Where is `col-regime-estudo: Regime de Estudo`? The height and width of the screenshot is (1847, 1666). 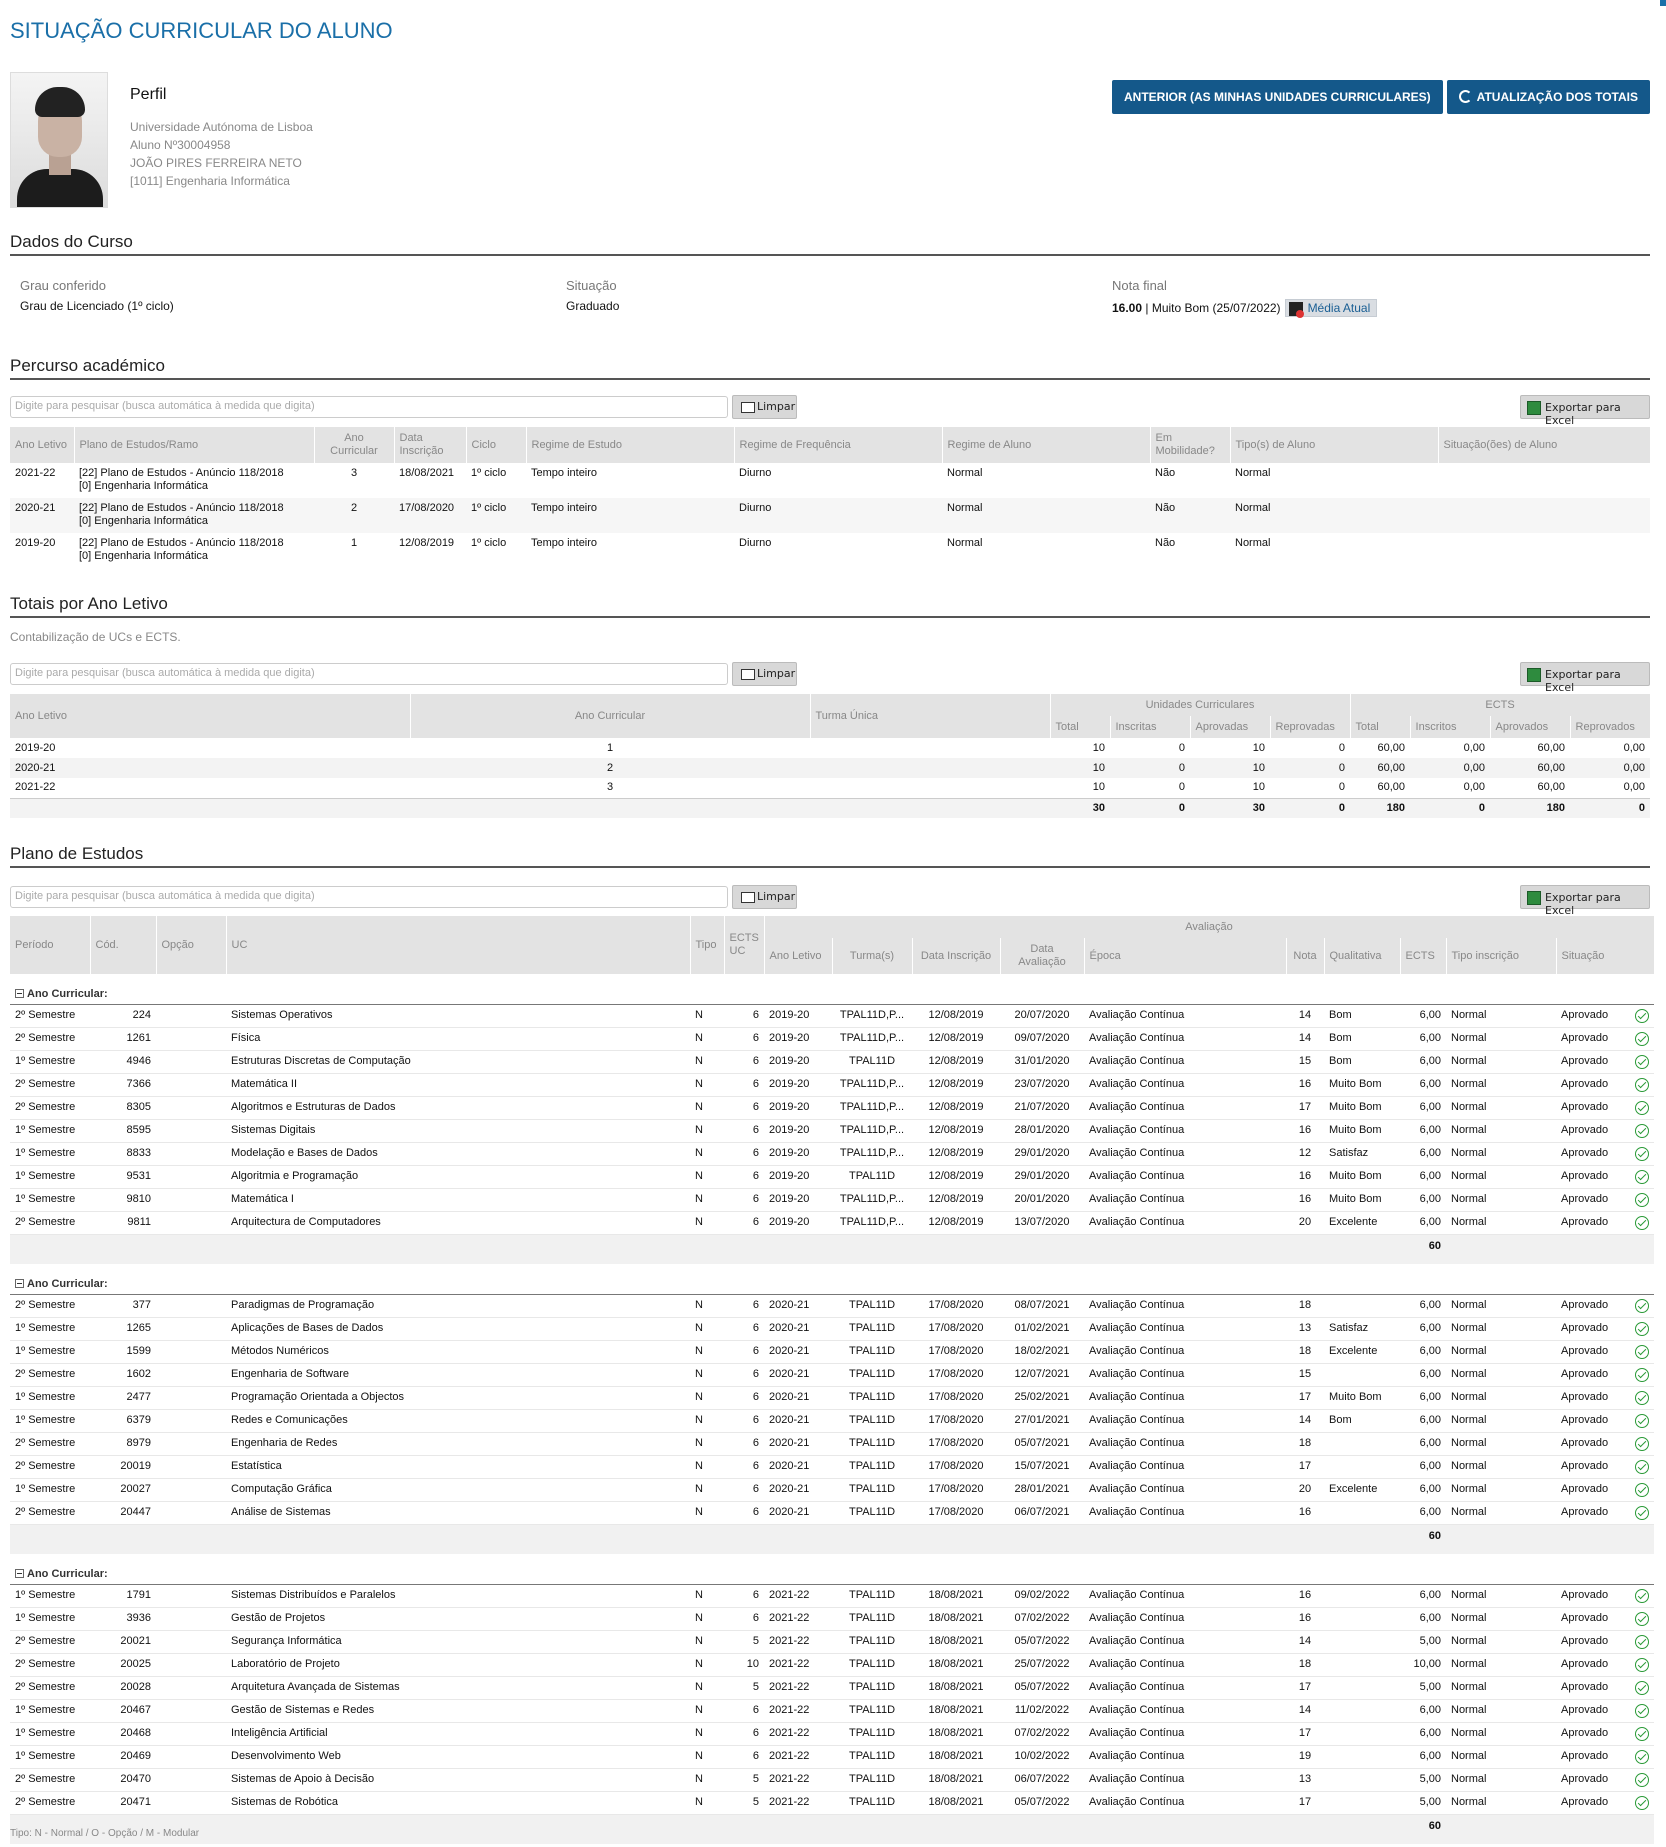
col-regime-estudo: Regime de Estudo is located at coordinates (630, 445).